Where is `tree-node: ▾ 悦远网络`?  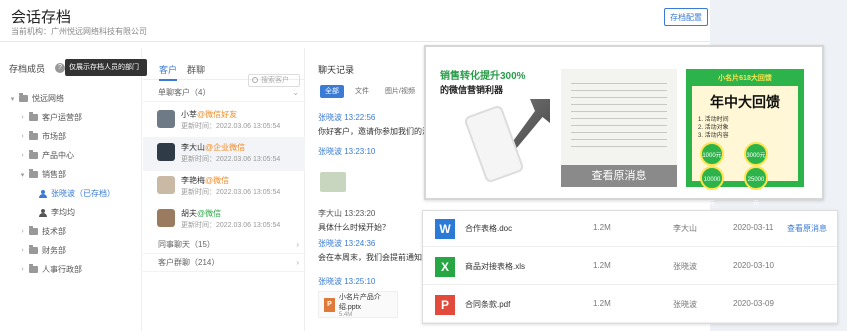
tree-node: ▾ 悦远网络 is located at coordinates (73, 98).